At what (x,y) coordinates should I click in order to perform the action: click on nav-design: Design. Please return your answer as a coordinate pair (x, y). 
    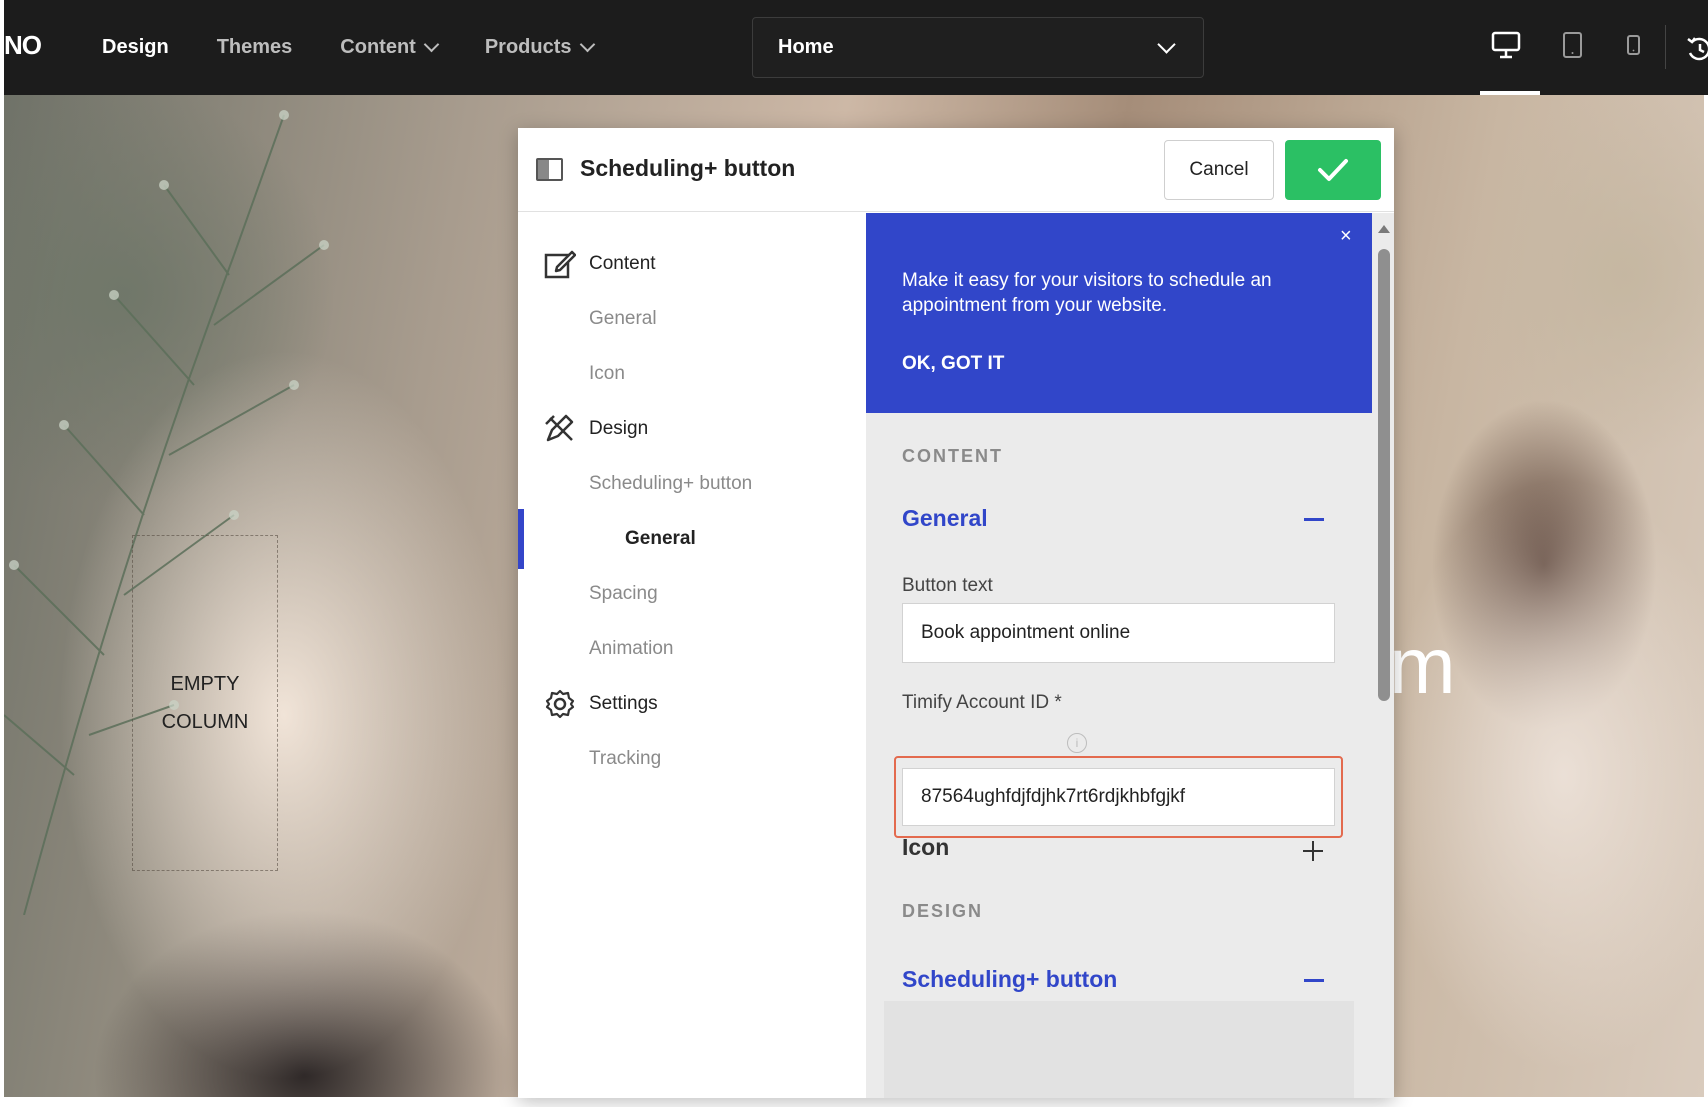
    Looking at the image, I should click on (135, 47).